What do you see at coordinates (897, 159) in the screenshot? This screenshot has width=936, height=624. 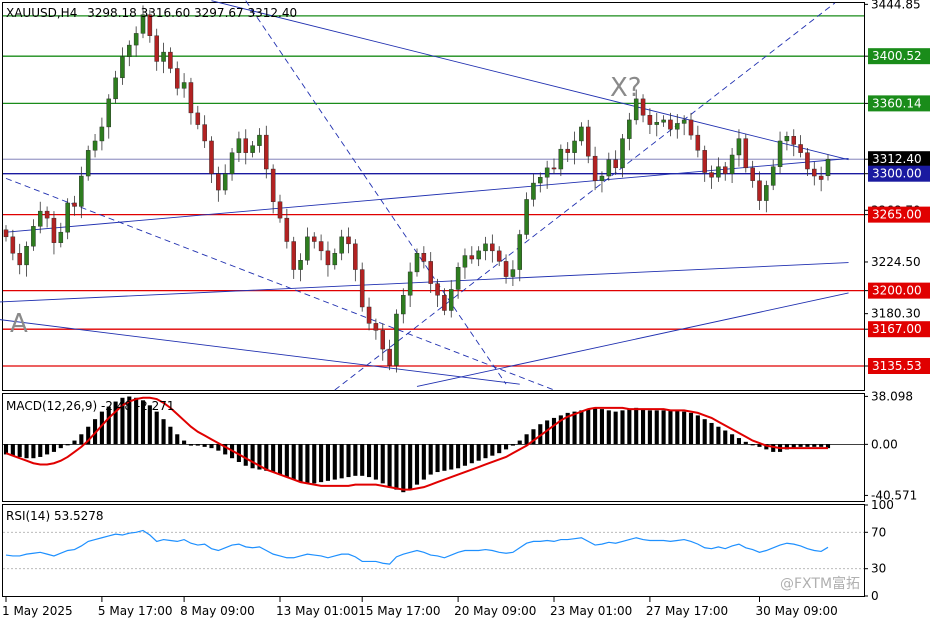 I see `price-badge-label: 3312.40` at bounding box center [897, 159].